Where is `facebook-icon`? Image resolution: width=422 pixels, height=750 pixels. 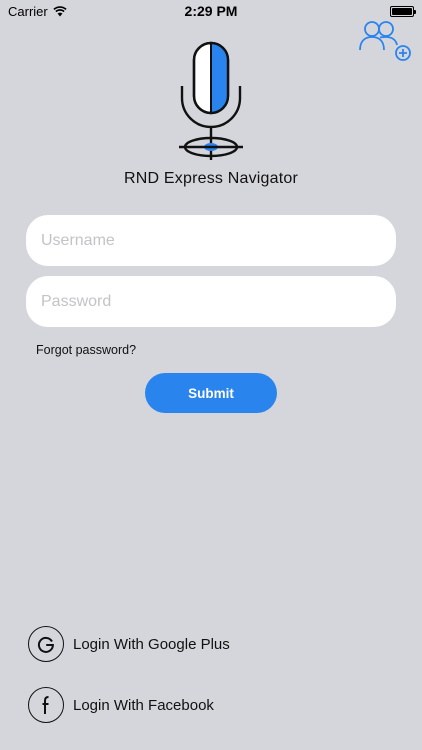 facebook-icon is located at coordinates (46, 705).